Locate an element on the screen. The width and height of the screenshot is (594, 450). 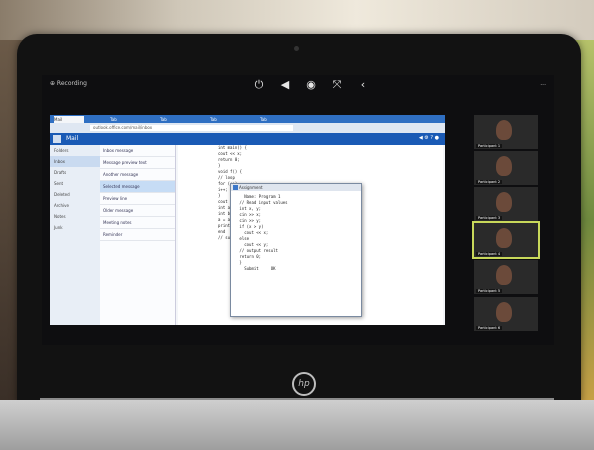
header-icons: ◀ ⚙ ? ● is located at coordinates (429, 138).